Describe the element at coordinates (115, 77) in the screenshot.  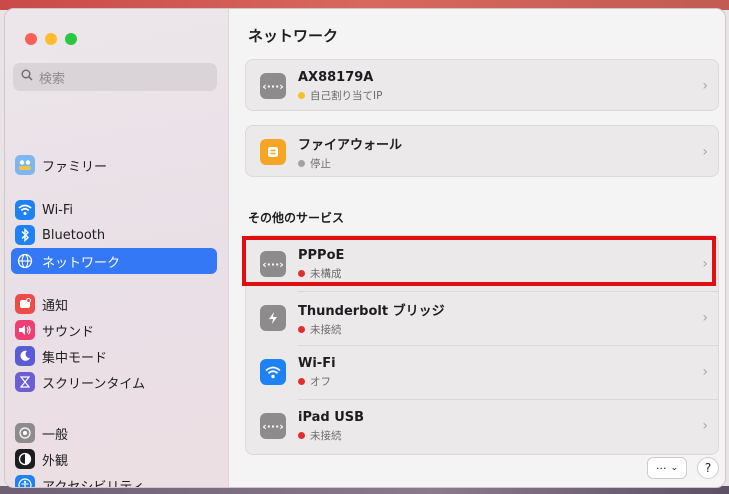
I see `search-input: 検索` at that location.